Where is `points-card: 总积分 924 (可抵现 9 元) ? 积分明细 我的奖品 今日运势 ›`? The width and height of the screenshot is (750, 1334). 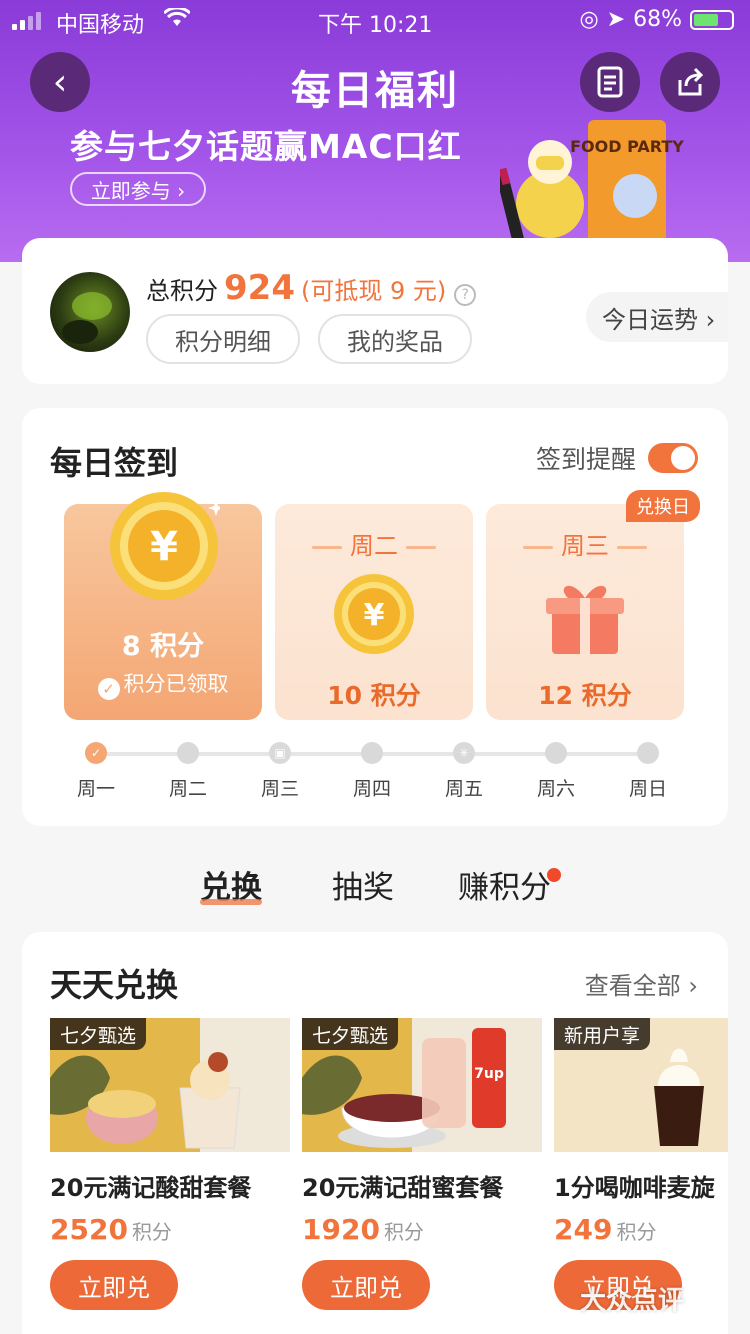
points-card: 总积分 924 (可抵现 9 元) ? 积分明细 我的奖品 今日运势 › is located at coordinates (375, 311).